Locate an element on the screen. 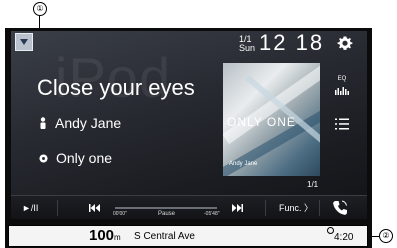  album-row: Only one is located at coordinates (75, 158).